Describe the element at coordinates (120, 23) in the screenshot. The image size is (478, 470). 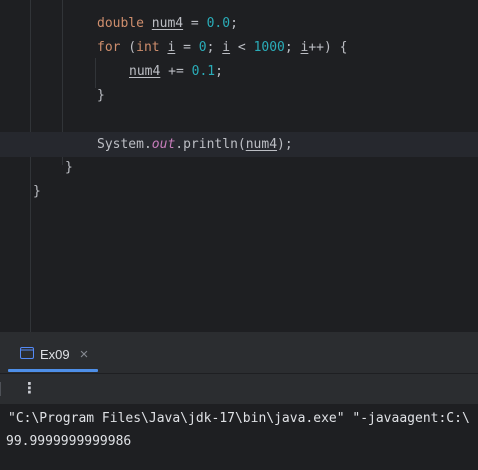
I see `type-keyword: double` at that location.